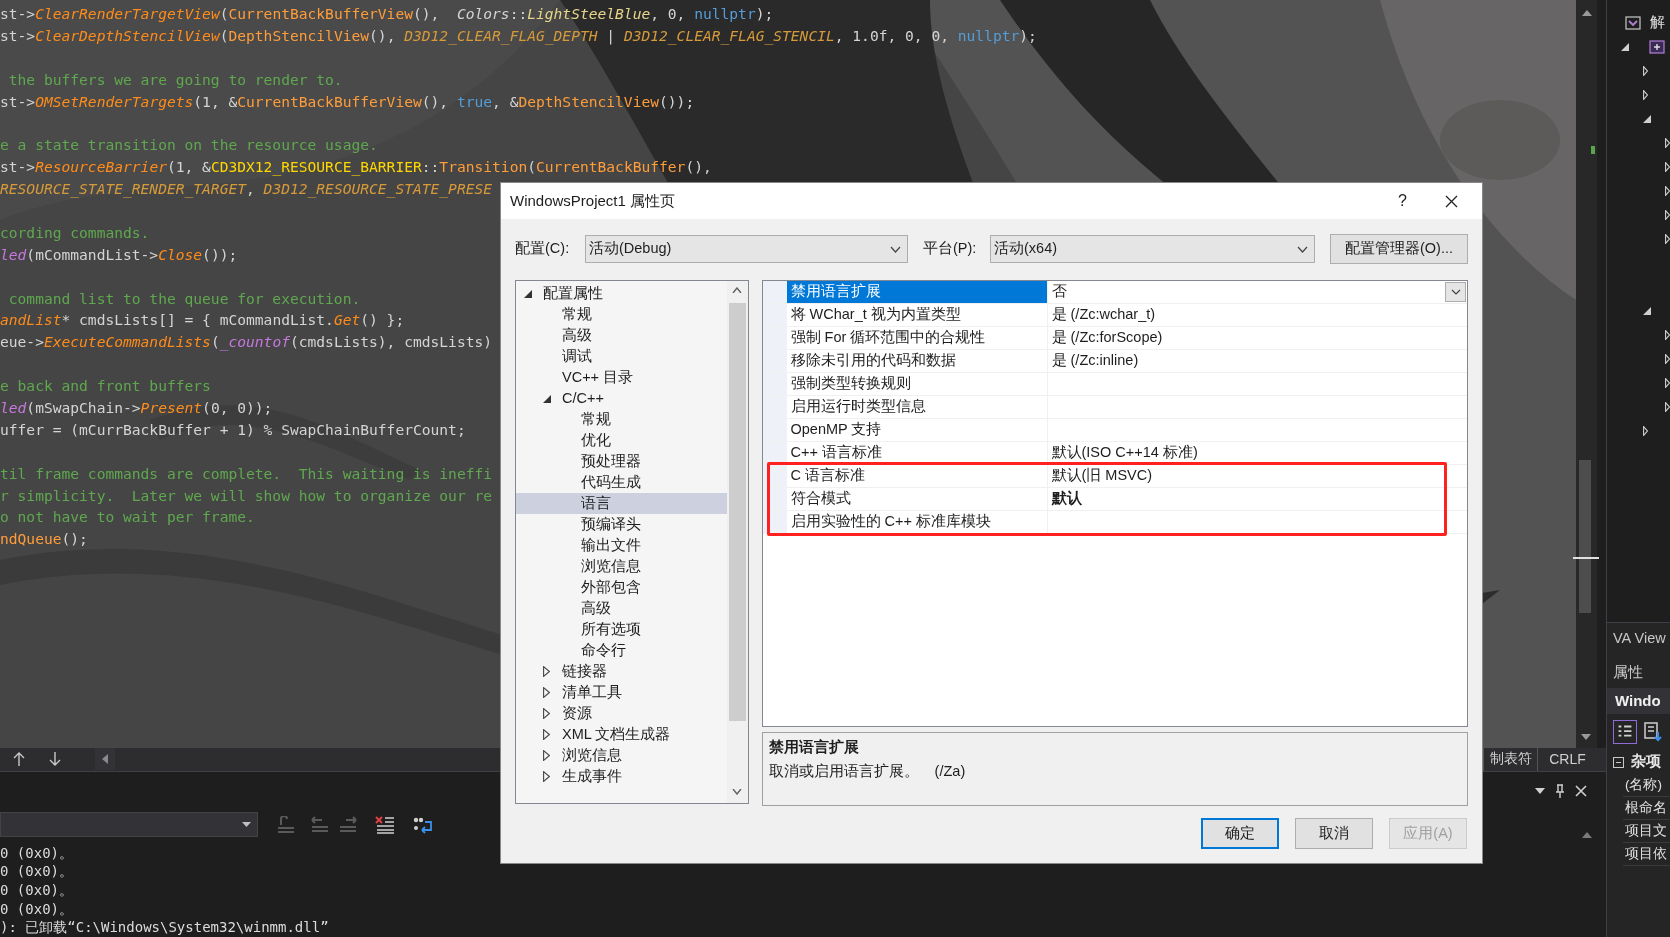  I want to click on next-message-icon, so click(348, 824).